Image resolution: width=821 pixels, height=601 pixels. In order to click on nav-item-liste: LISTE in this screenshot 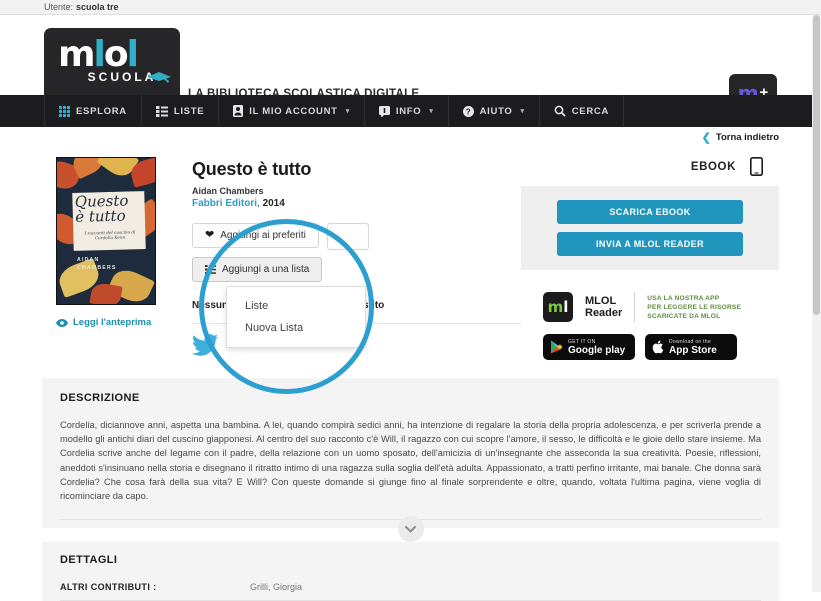, I will do `click(181, 111)`.